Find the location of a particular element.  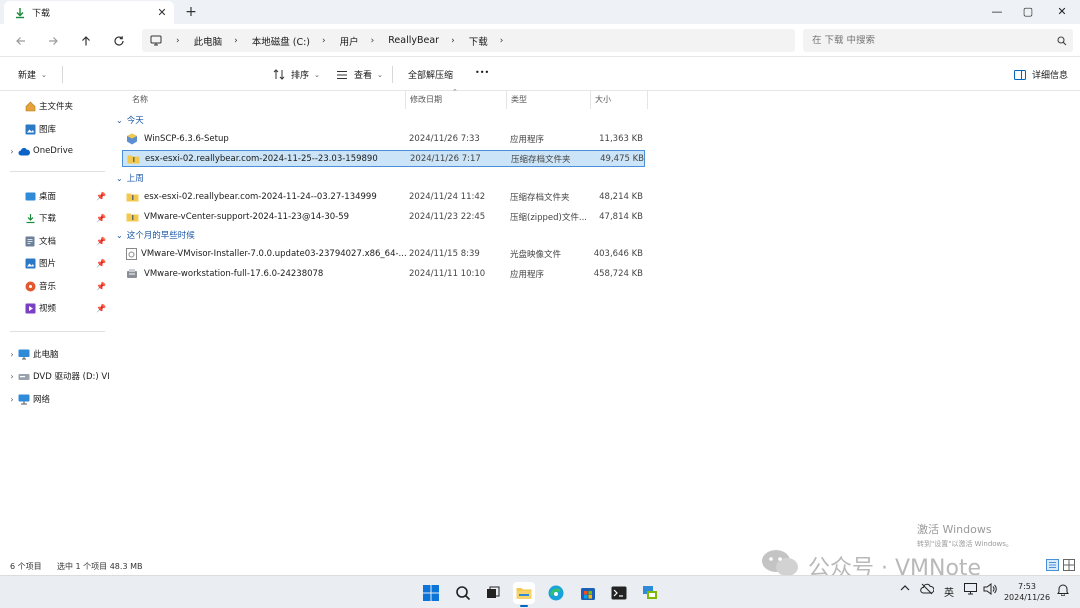

terminal-icon is located at coordinates (619, 593).